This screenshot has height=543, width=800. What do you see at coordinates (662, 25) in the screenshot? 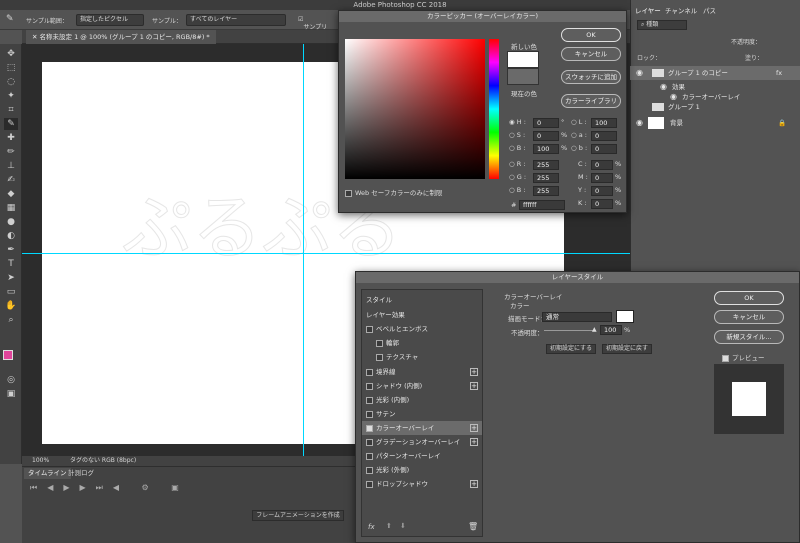
I see `layer-filter-dropdown: ⌕ 種類` at bounding box center [662, 25].